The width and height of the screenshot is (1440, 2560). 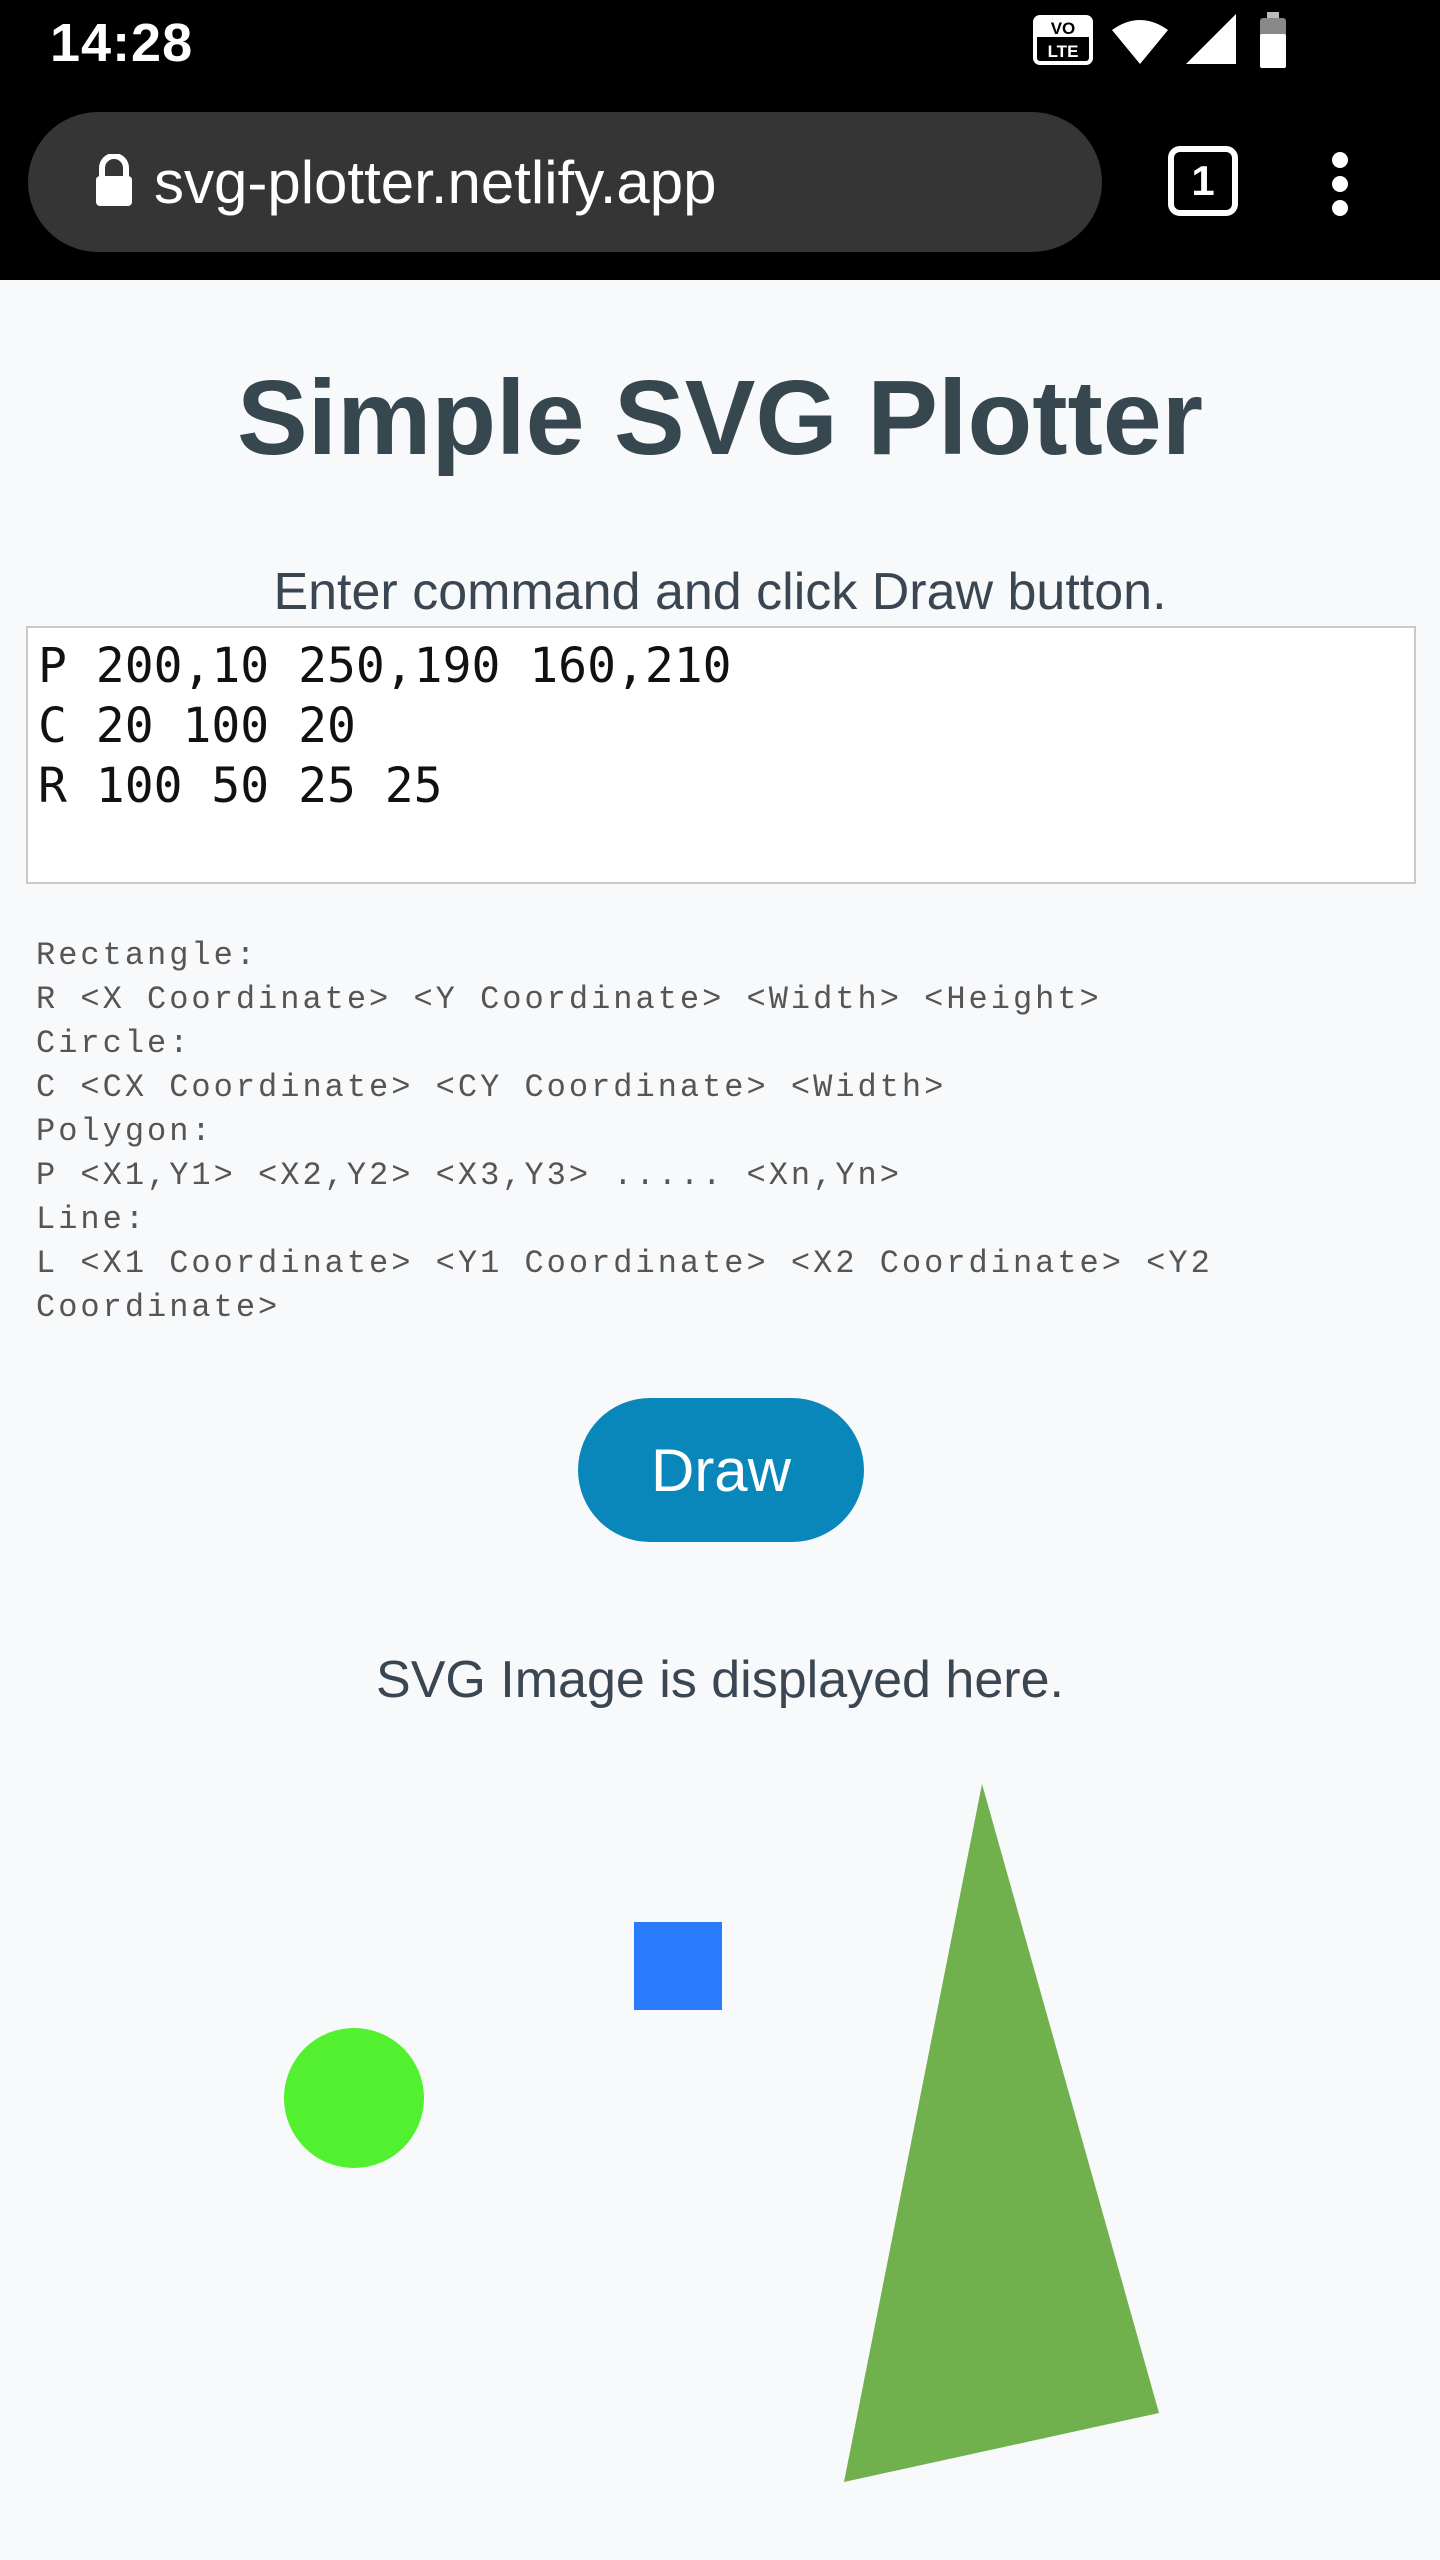 What do you see at coordinates (122, 43) in the screenshot?
I see `status-time: 14:28` at bounding box center [122, 43].